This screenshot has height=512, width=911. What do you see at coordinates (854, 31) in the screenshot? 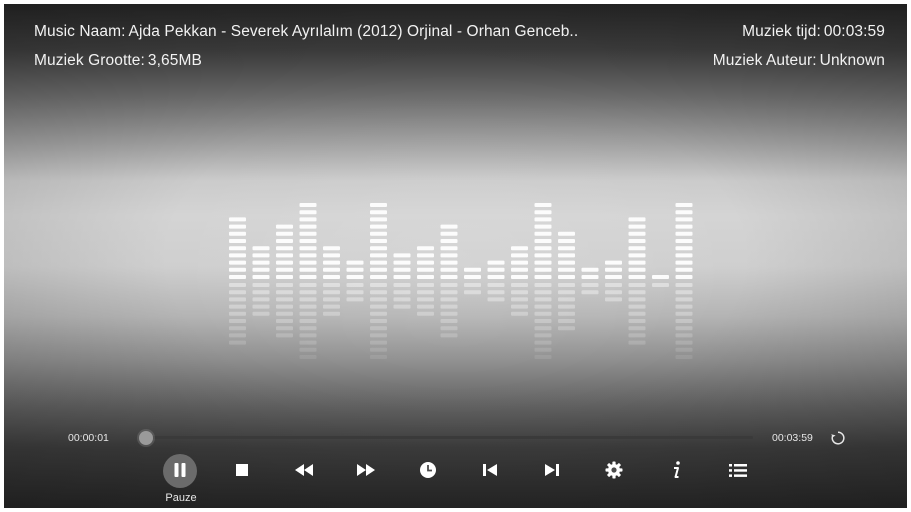
I see `music-duration-value: 00:03:59` at bounding box center [854, 31].